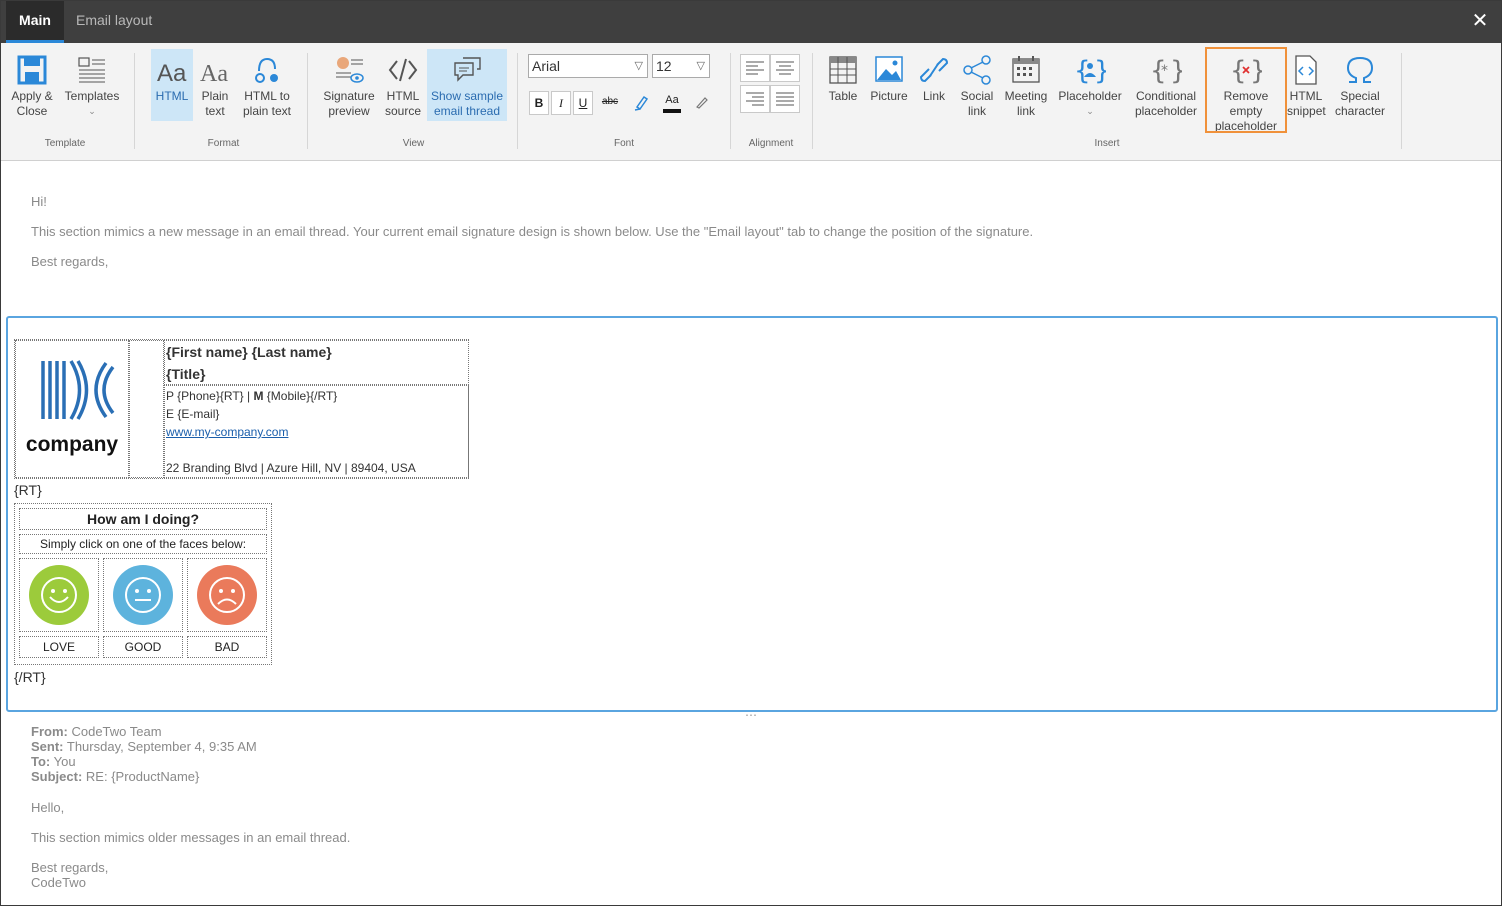 This screenshot has height=906, width=1502. Describe the element at coordinates (115, 776) in the screenshot. I see `thread-subject: Subject: RE: {ProductName}` at that location.